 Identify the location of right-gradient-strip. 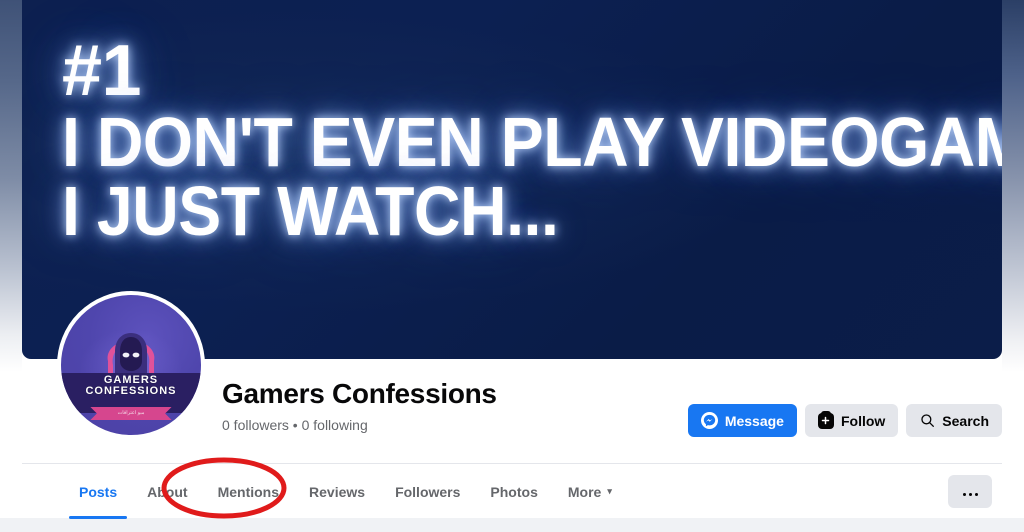
(1013, 186).